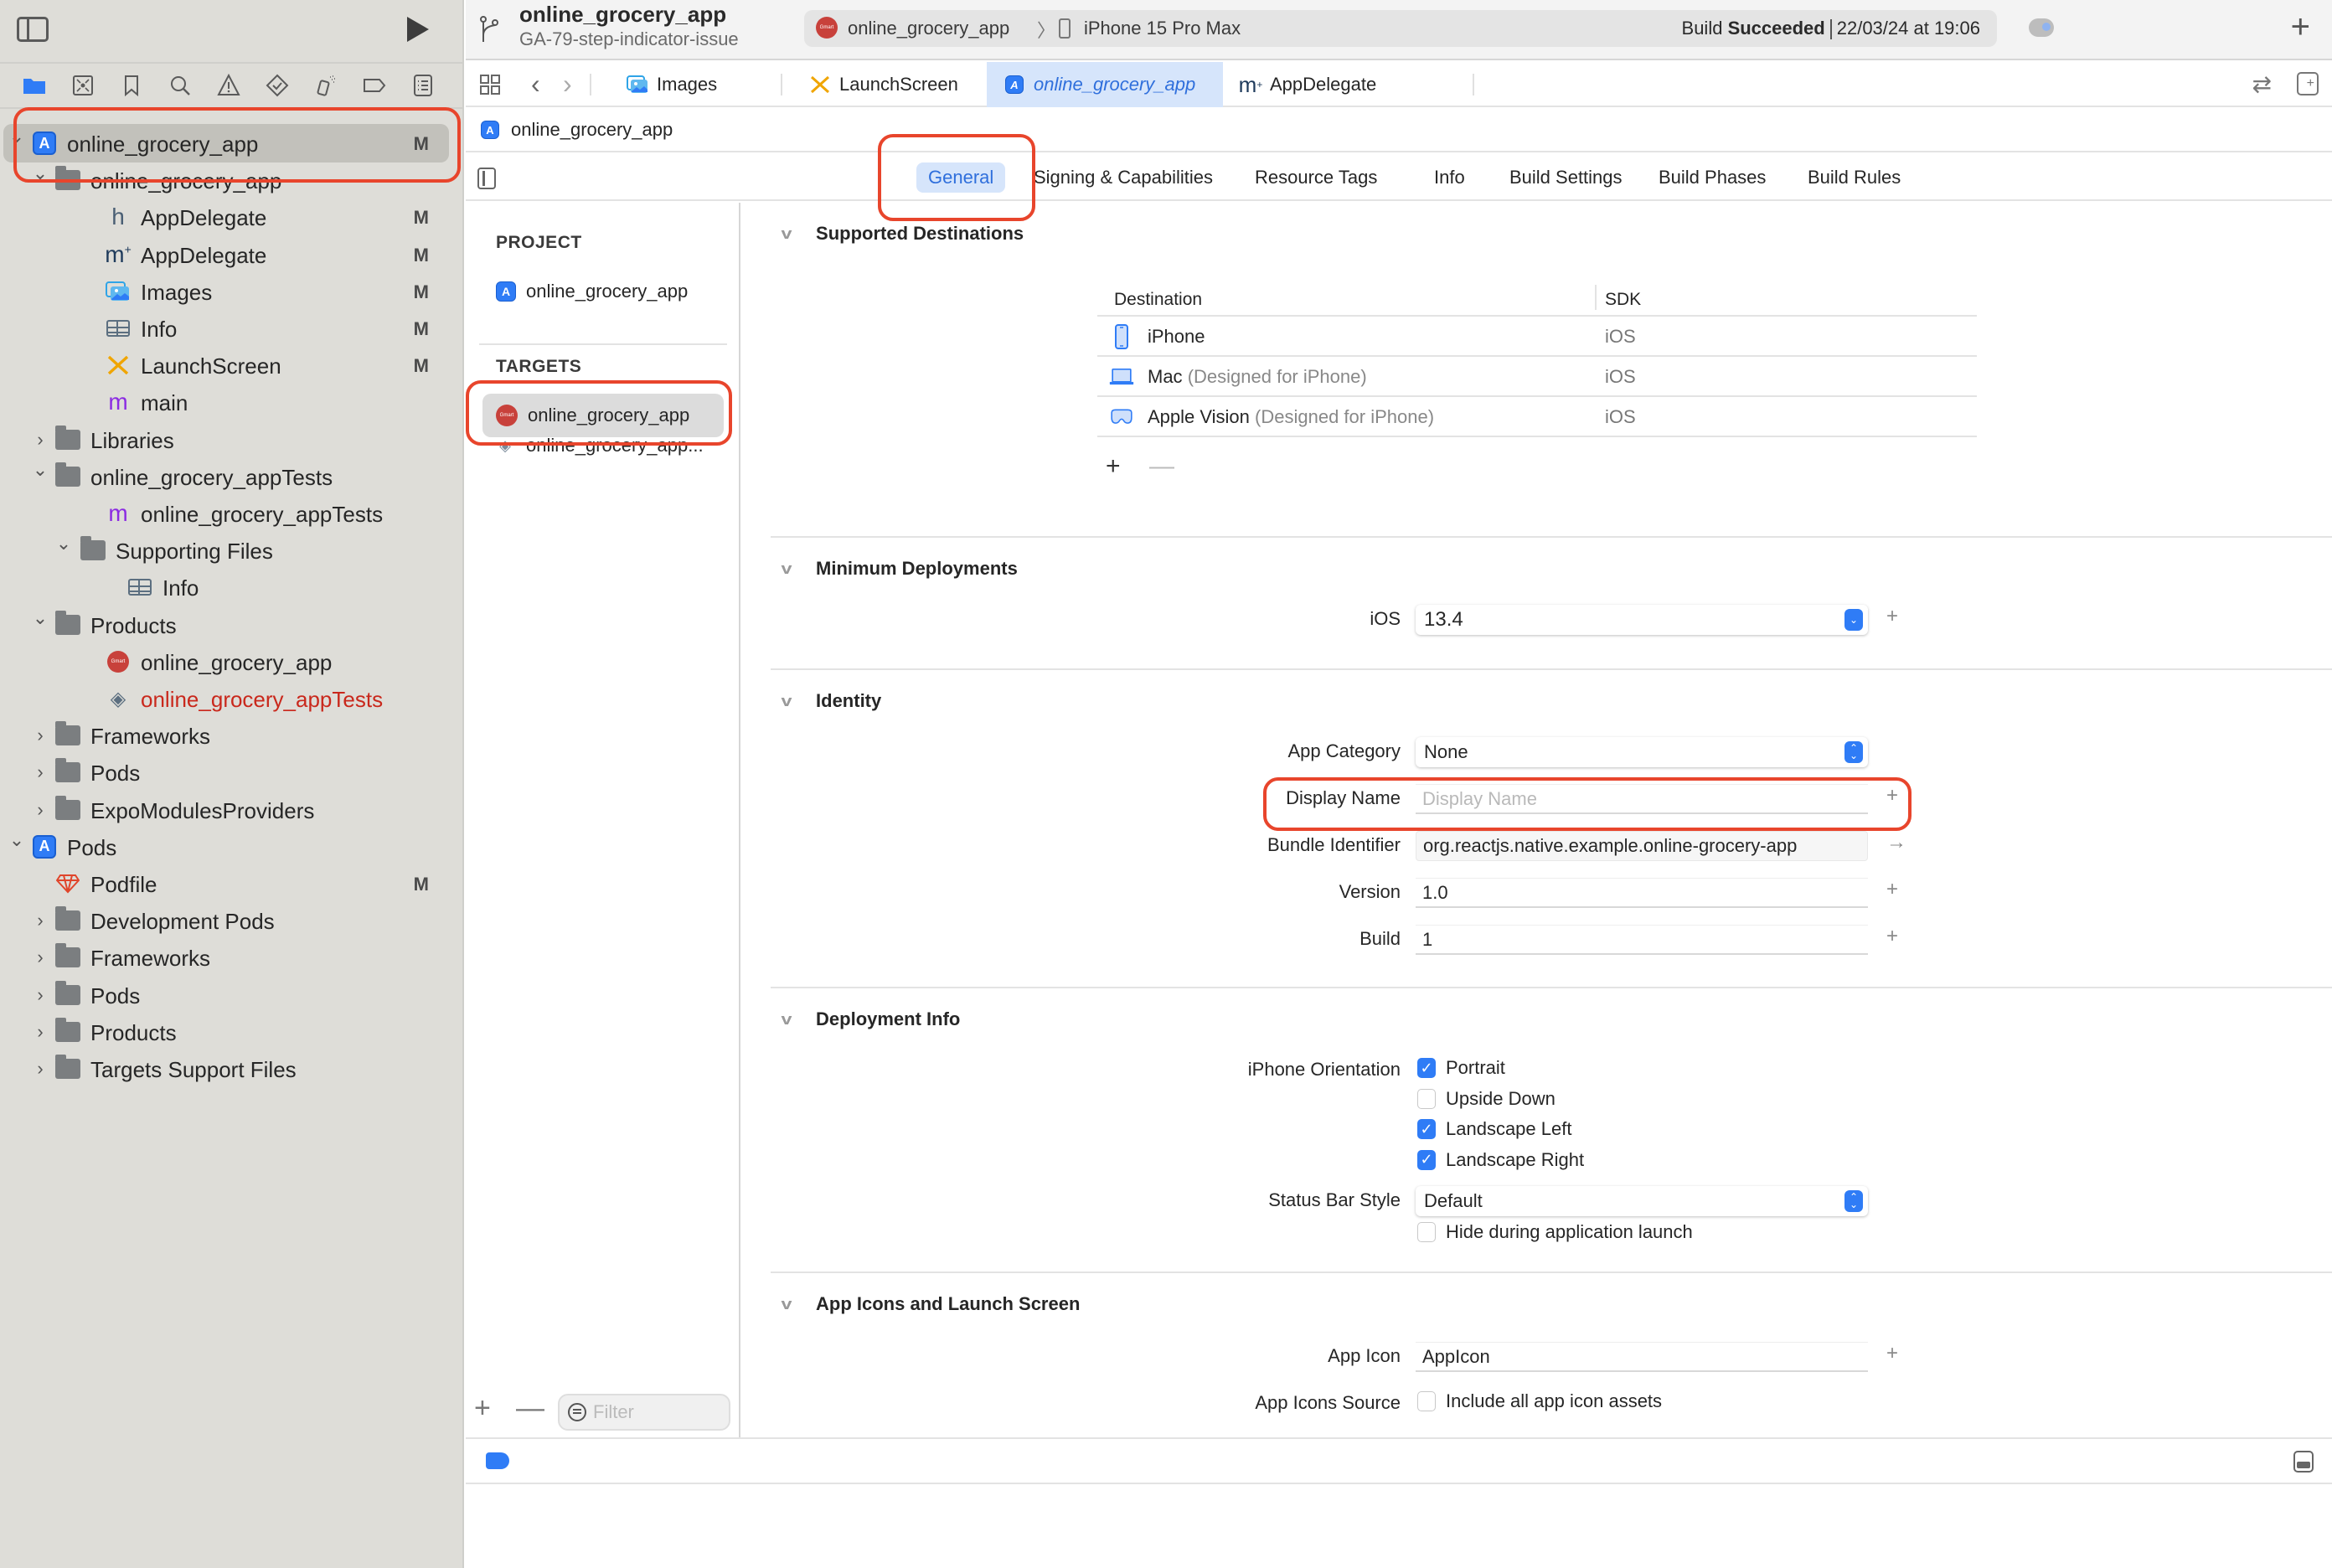  I want to click on forward-icon: ›, so click(567, 85).